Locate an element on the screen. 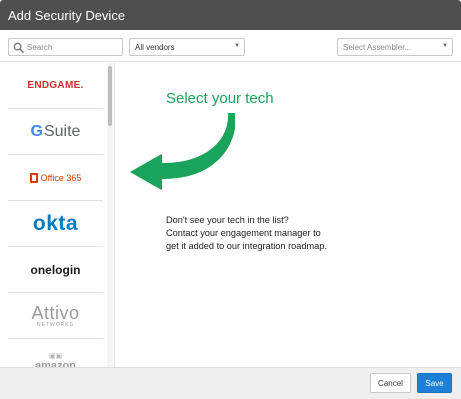  gsuite-logo: G Suite is located at coordinates (56, 132).